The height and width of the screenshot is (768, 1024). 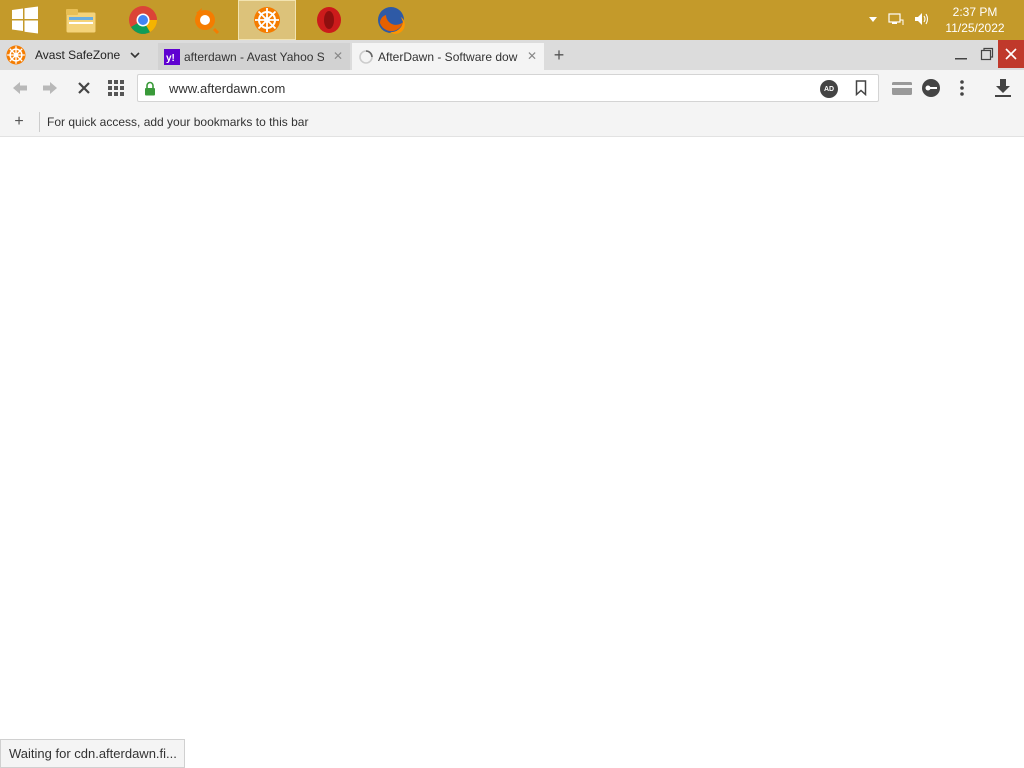 I want to click on tab-title: afterdawn - Avast Yahoo S, so click(x=254, y=56).